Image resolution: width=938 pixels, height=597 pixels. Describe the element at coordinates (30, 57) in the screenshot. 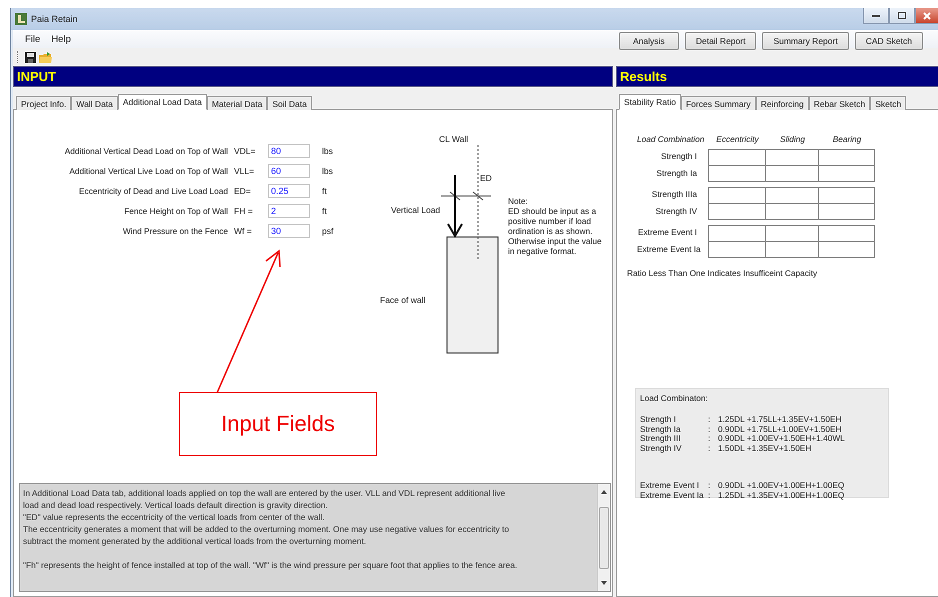

I see `save-icon` at that location.